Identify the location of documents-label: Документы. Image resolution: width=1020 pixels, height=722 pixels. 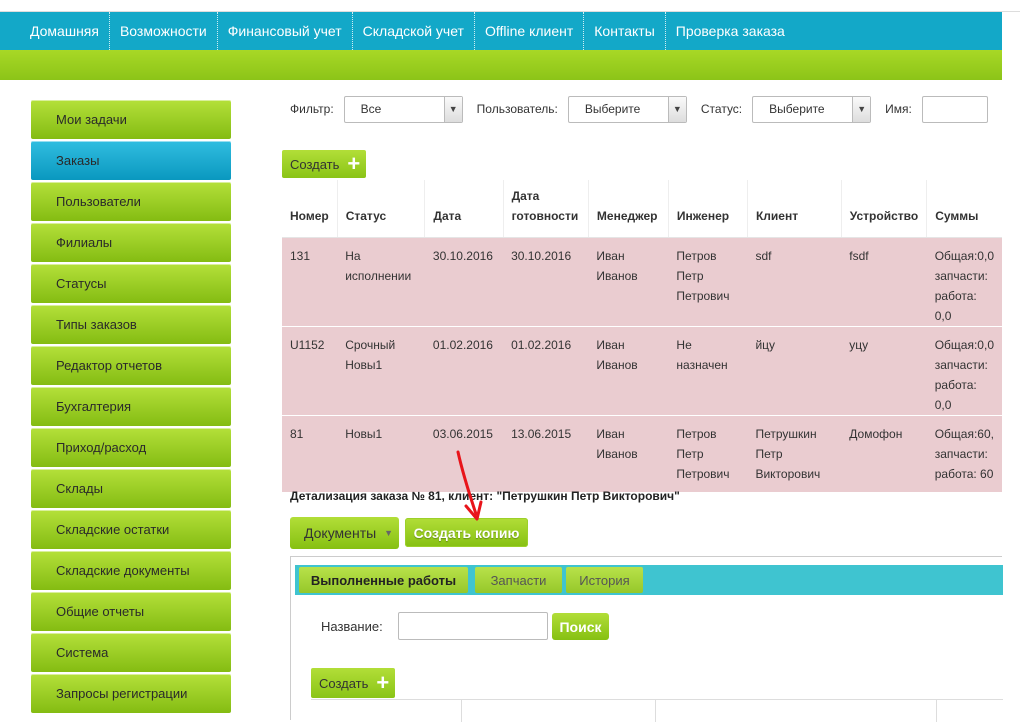
(340, 533).